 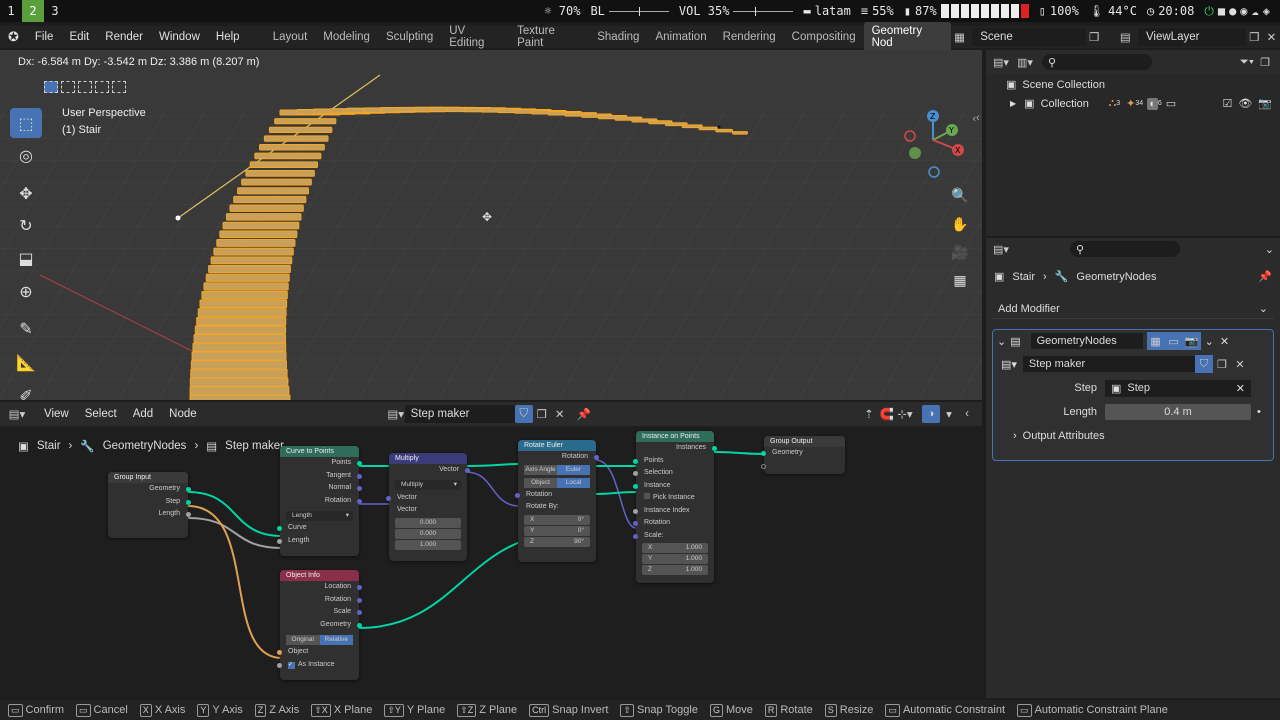 I want to click on view-layer-field: ViewLayer, so click(x=1191, y=37).